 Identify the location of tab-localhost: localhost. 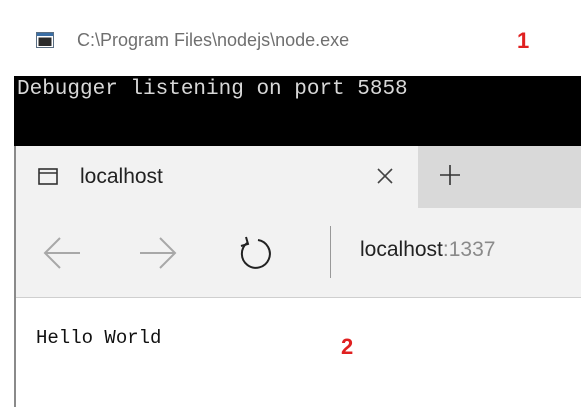
(217, 177).